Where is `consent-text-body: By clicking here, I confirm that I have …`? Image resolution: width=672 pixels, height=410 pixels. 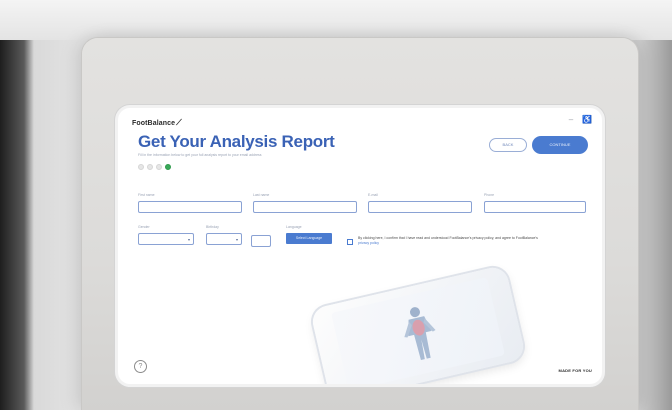
consent-text-body: By clicking here, I confirm that I have … is located at coordinates (448, 238).